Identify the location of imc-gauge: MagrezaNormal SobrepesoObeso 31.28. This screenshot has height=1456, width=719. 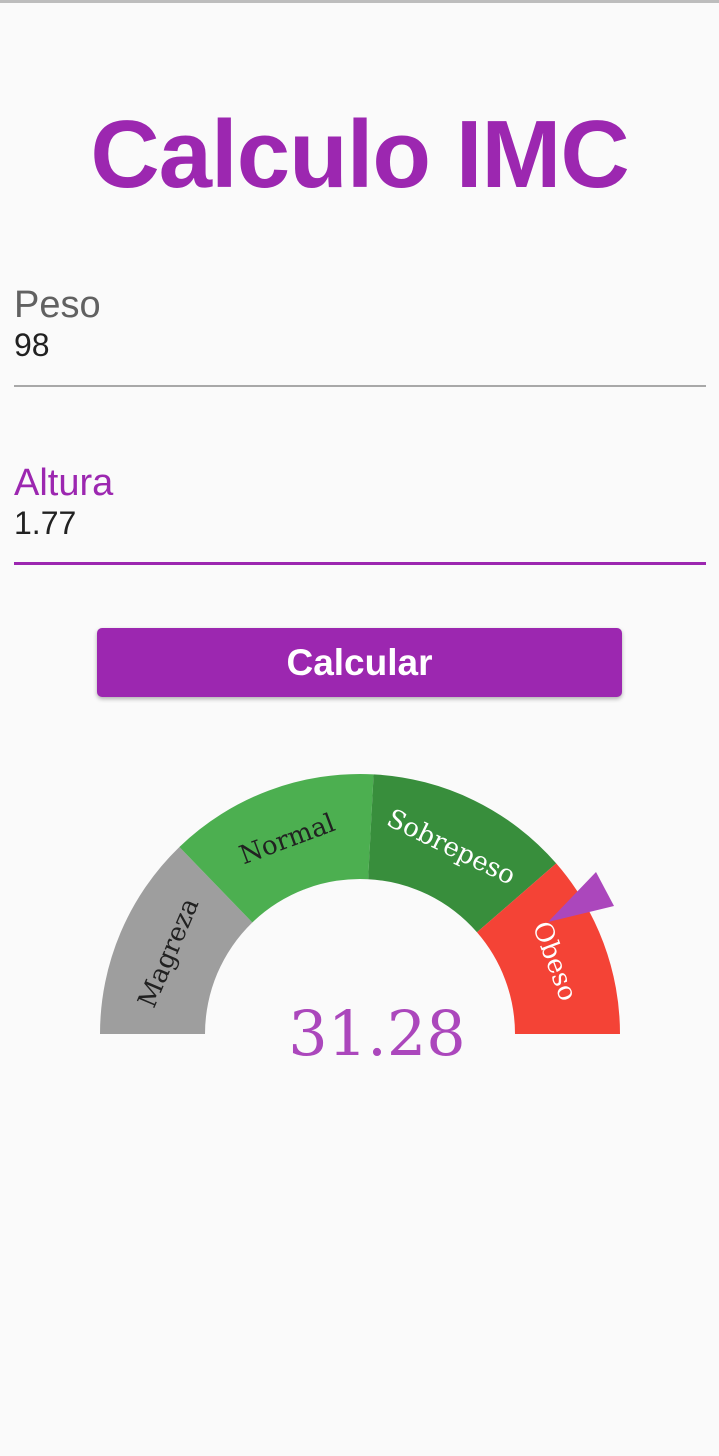
(360, 922).